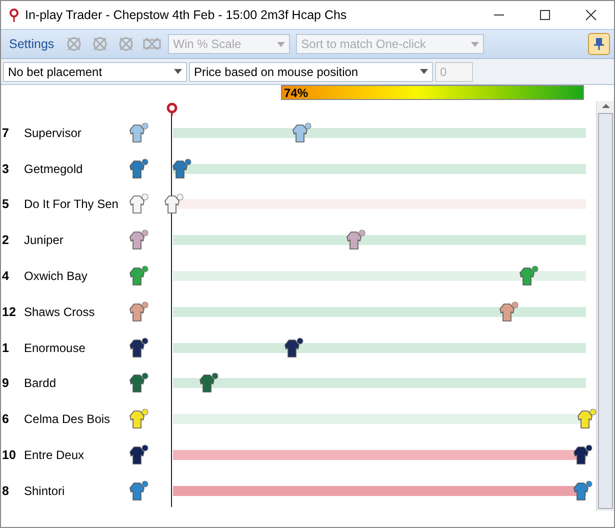 The image size is (615, 528). Describe the element at coordinates (95, 72) in the screenshot. I see `bet-dropdown: No bet placement` at that location.